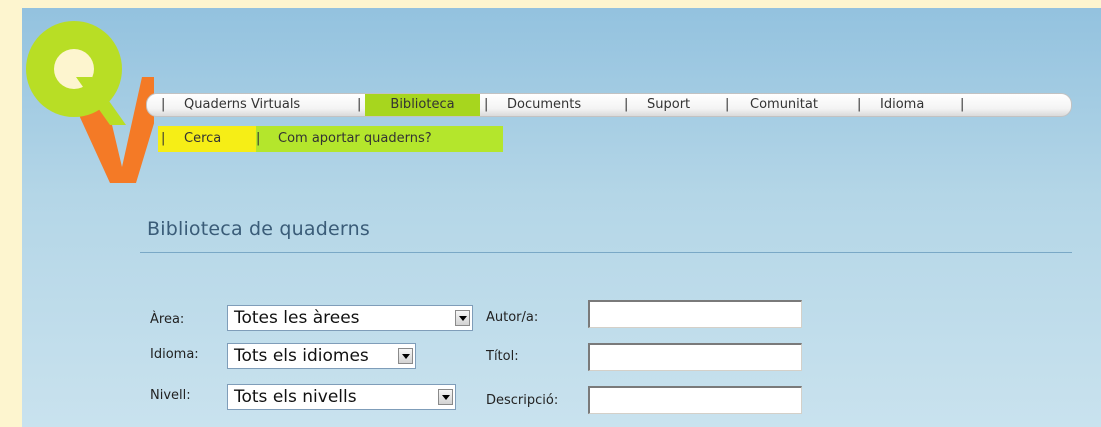 The image size is (1101, 427). Describe the element at coordinates (668, 105) in the screenshot. I see `nav-item-suport: Suport` at that location.